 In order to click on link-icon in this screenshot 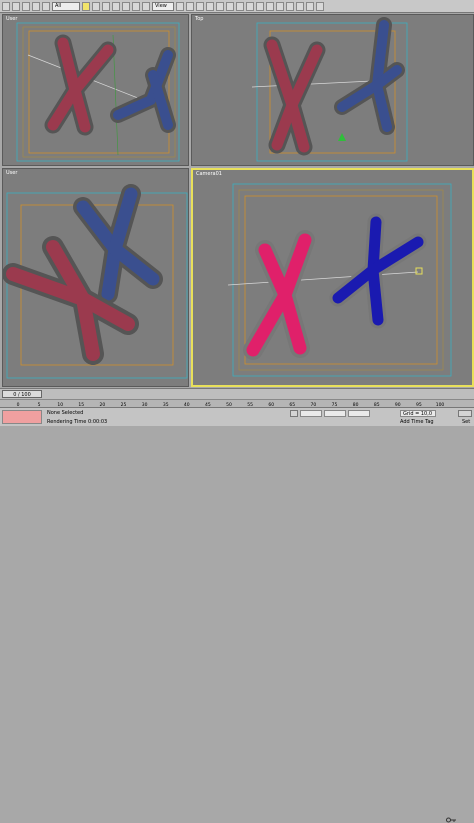, I will do `click(26, 6)`.